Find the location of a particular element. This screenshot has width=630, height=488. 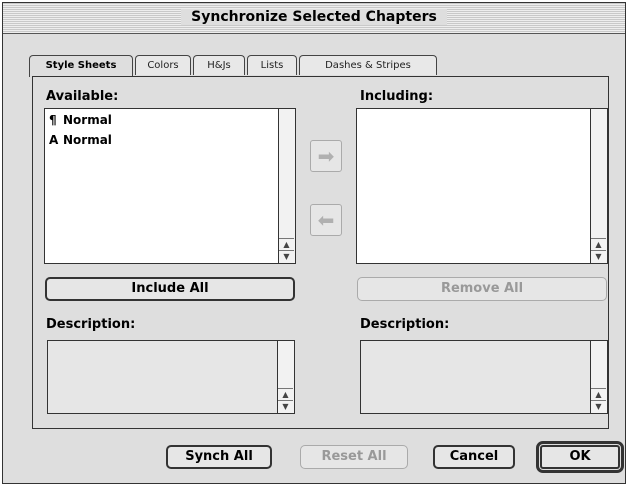

ok-button: OK is located at coordinates (580, 457).